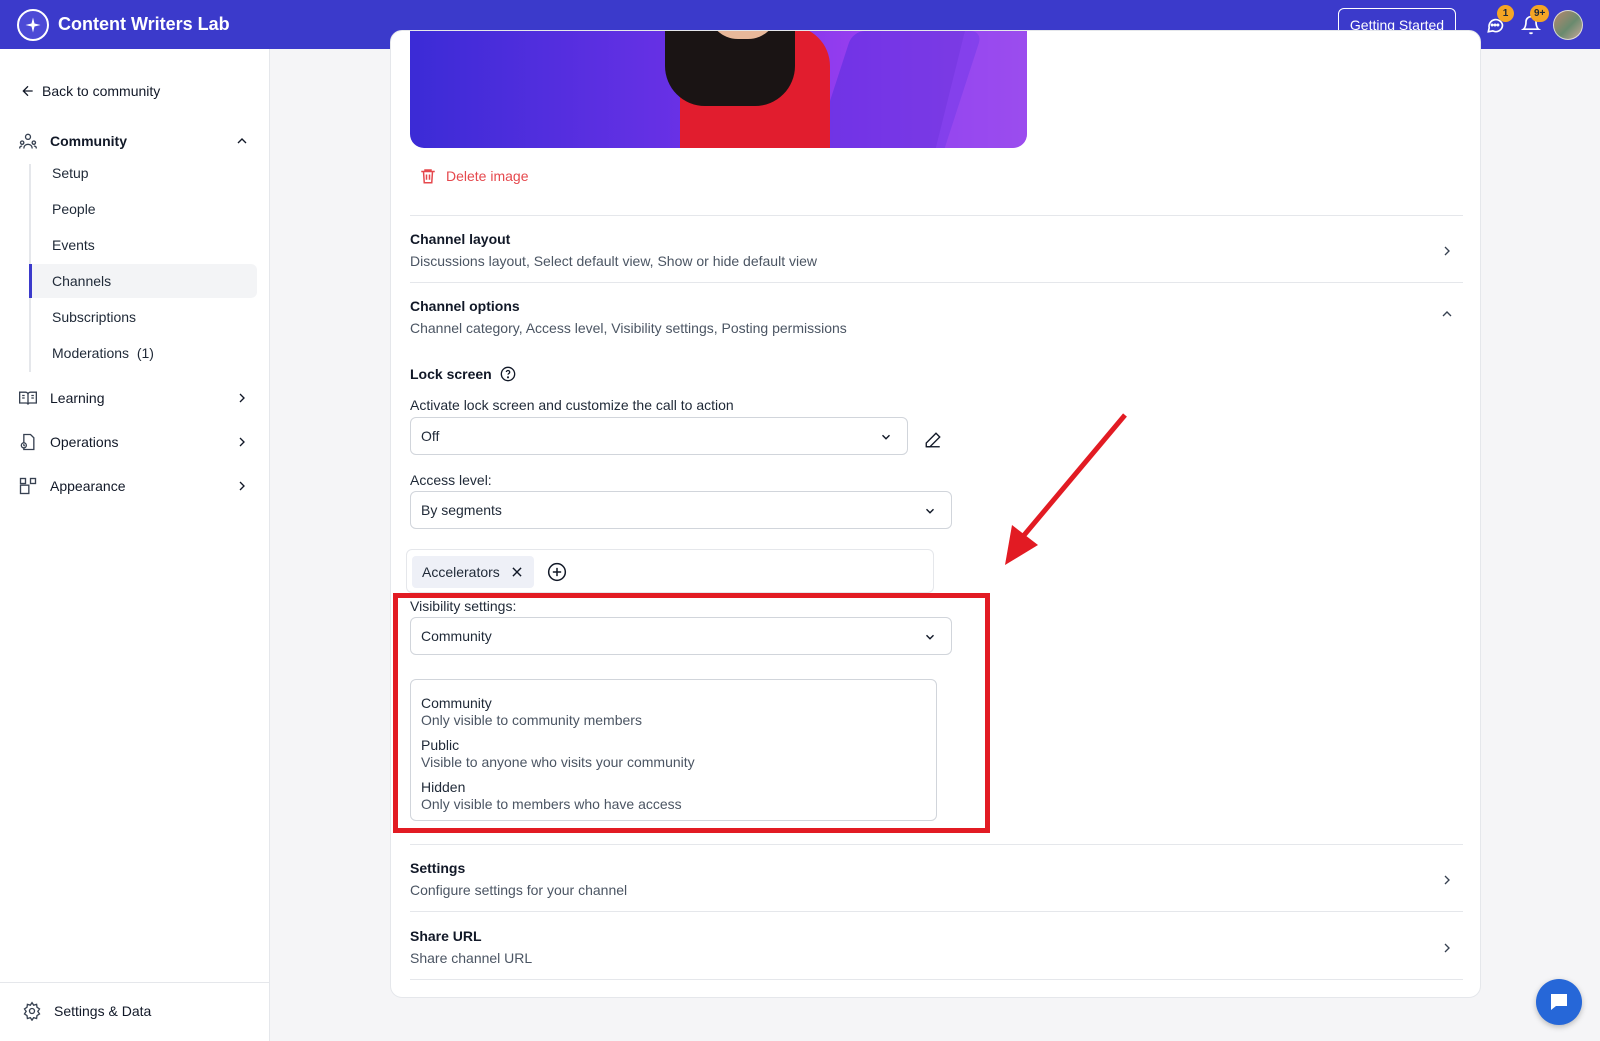 The height and width of the screenshot is (1041, 1600). Describe the element at coordinates (487, 176) in the screenshot. I see `delete-image-label: Delete image` at that location.